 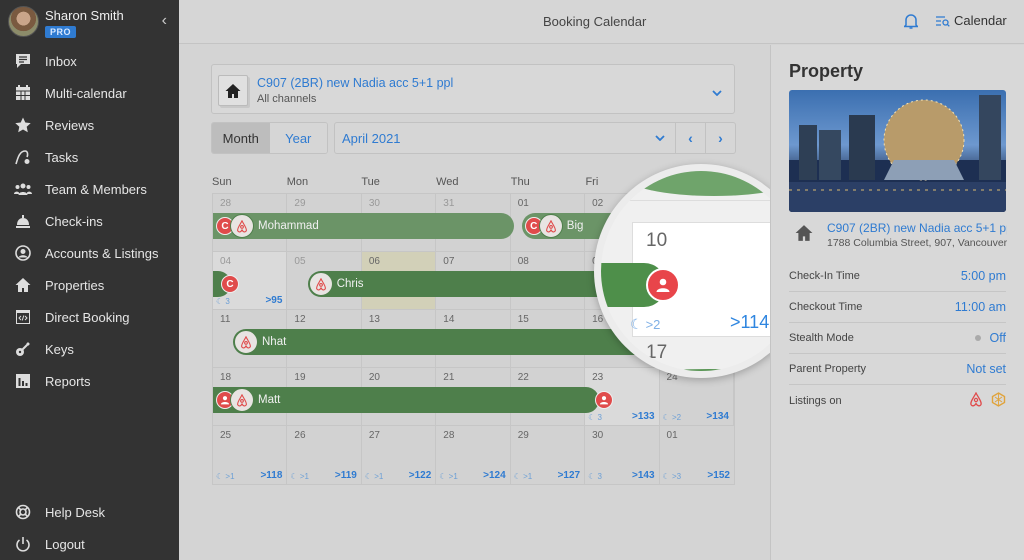 I want to click on view-toggle: Month Year, so click(x=269, y=138).